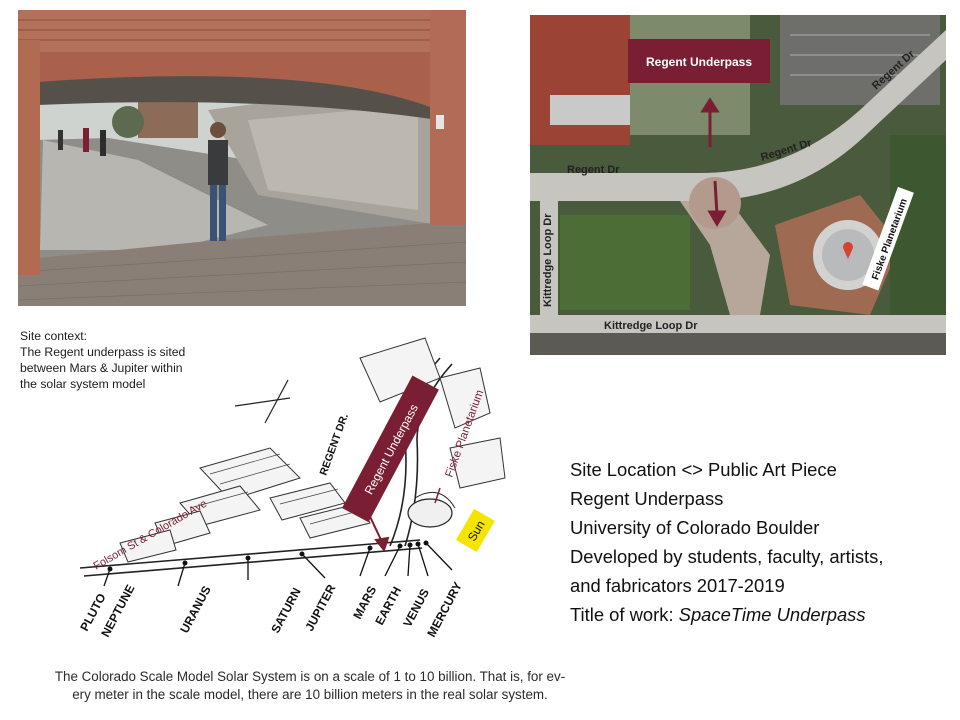 This screenshot has height=720, width=960. Describe the element at coordinates (727, 556) in the screenshot. I see `info-line-4: Developed by students, faculty, artists,` at that location.